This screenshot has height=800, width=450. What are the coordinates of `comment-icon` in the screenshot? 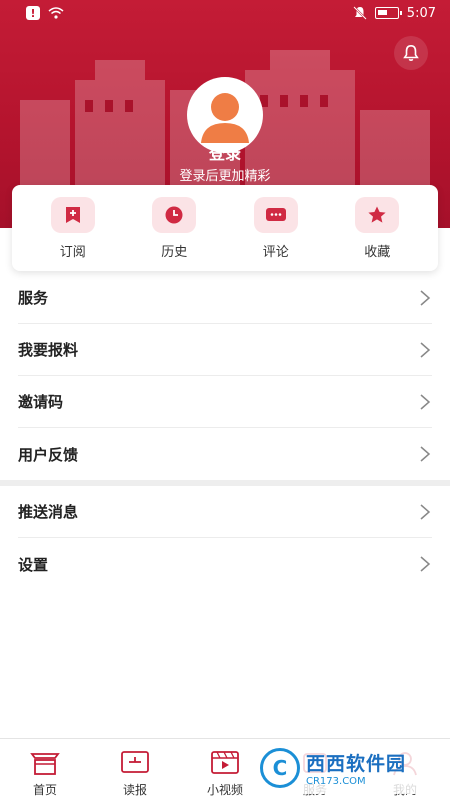 It's located at (275, 214).